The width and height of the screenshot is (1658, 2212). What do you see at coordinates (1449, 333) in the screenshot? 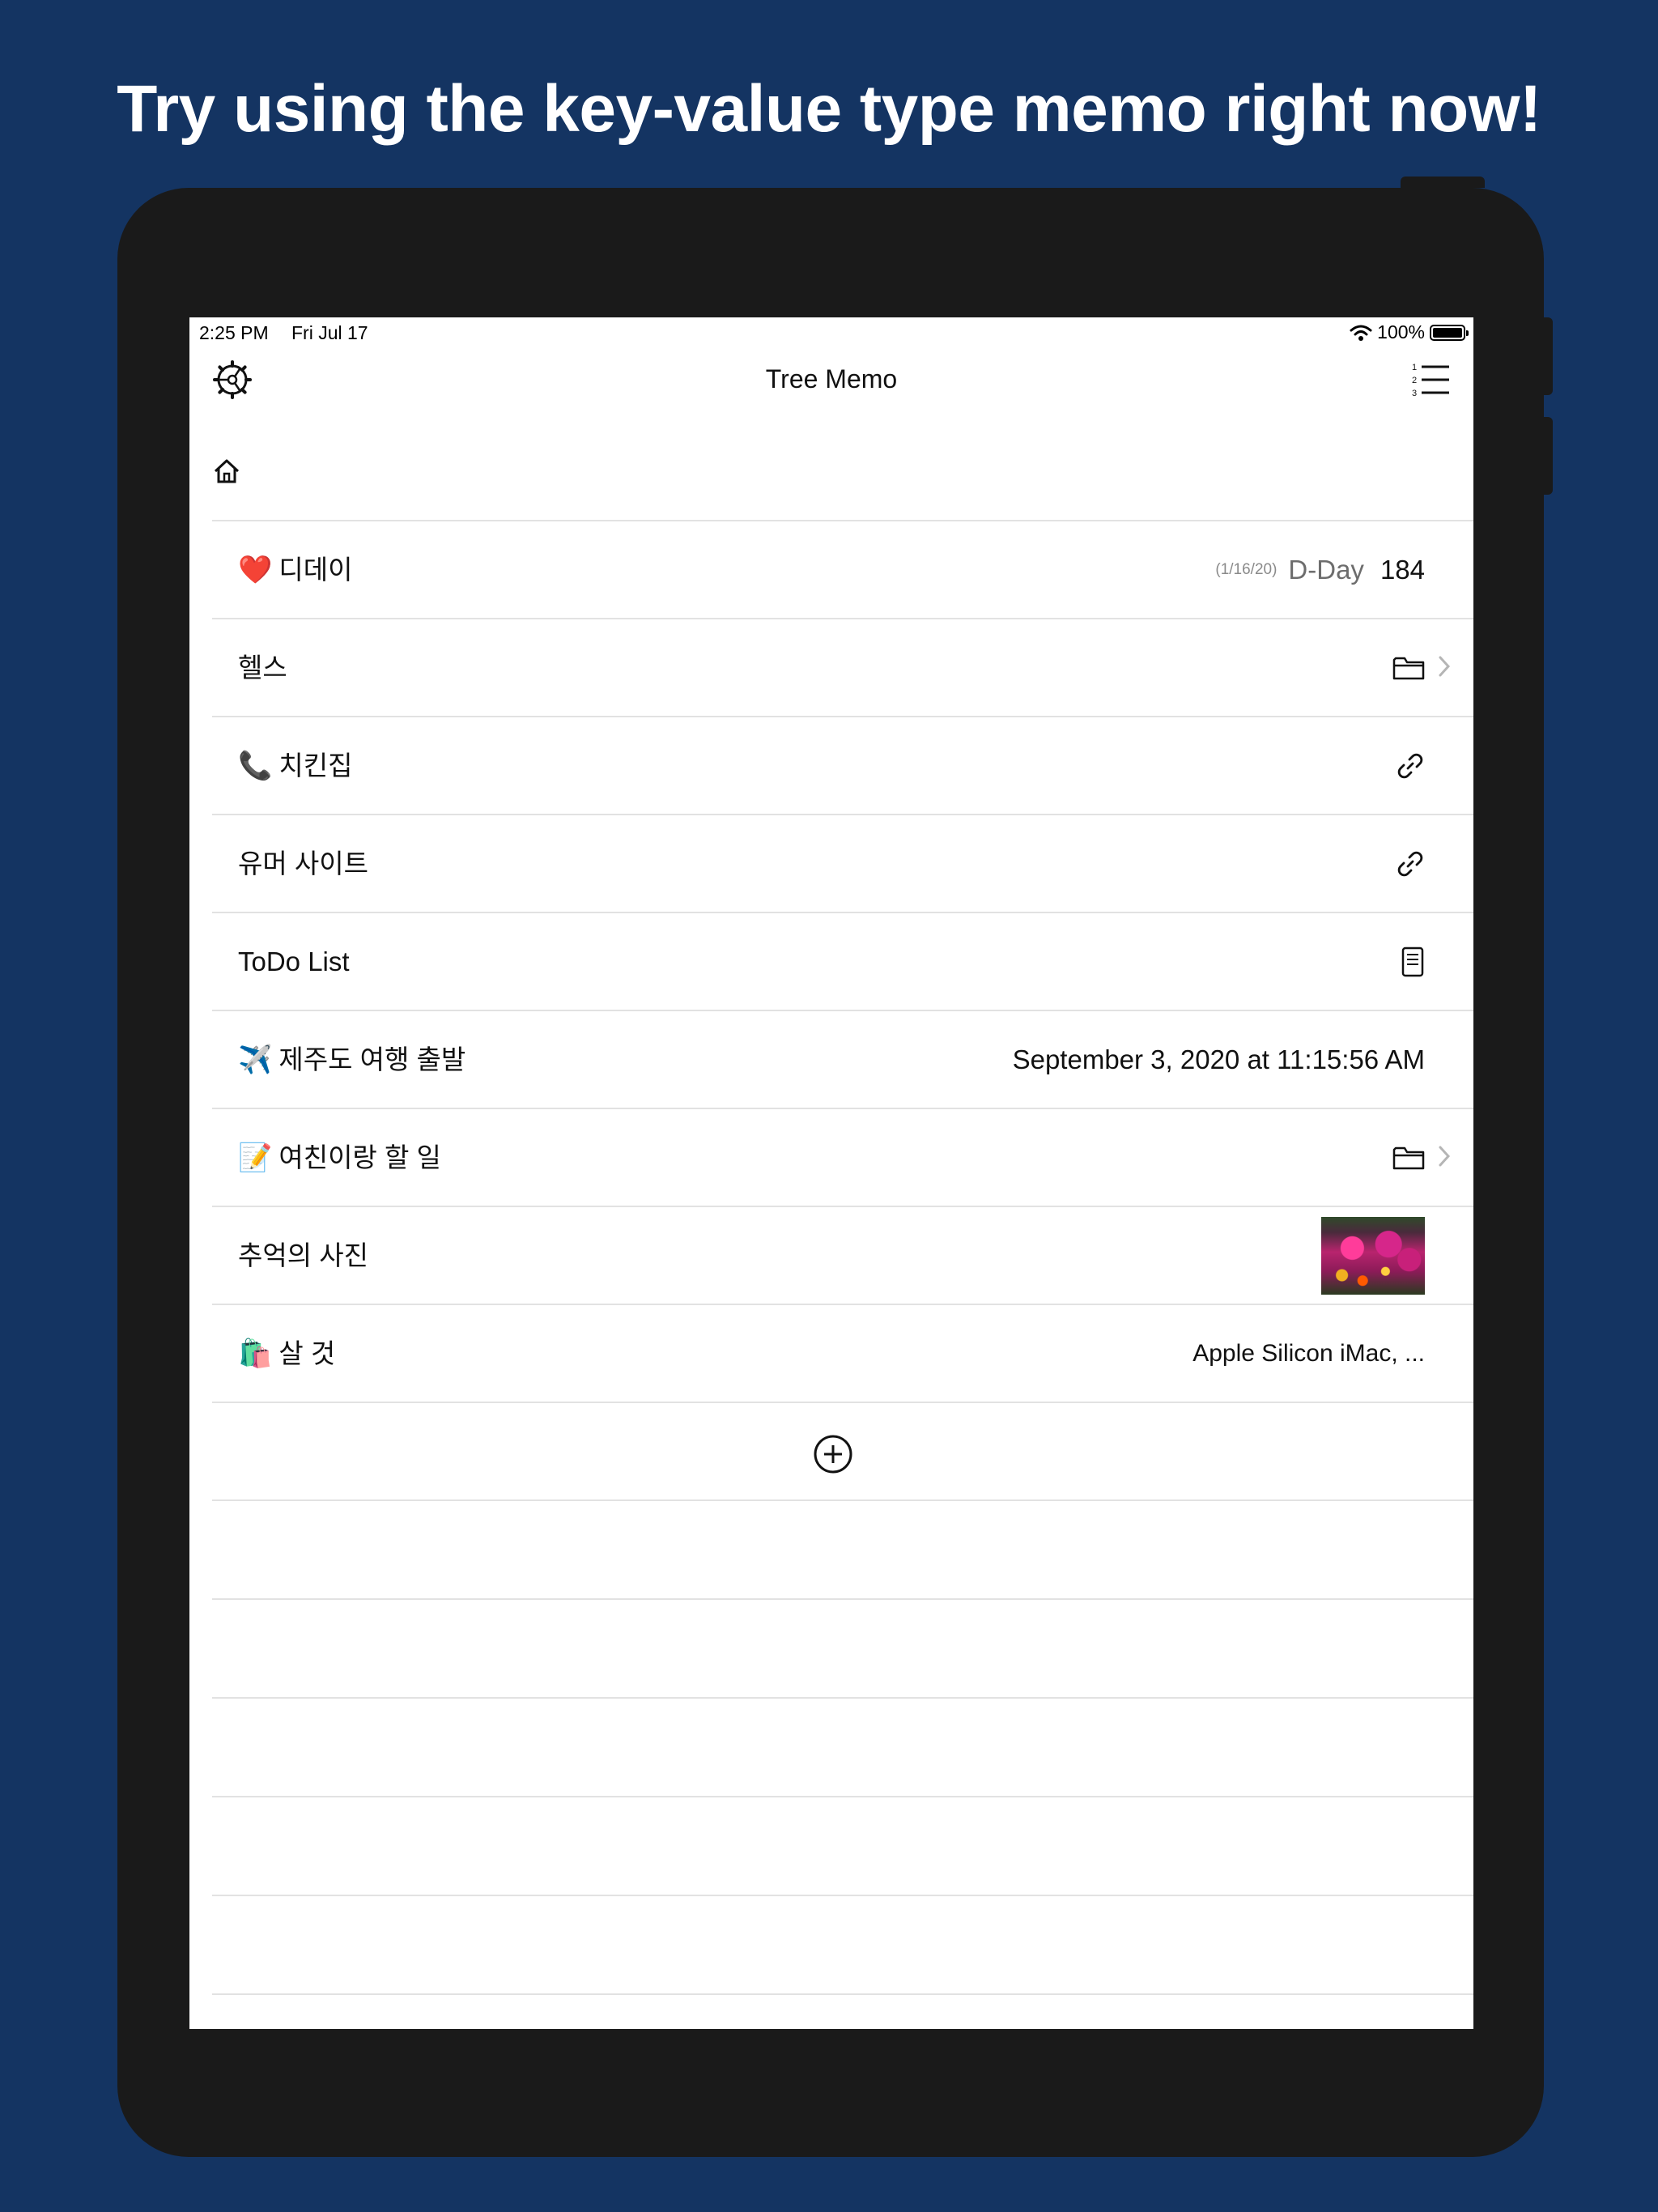
I see `battery-icon` at bounding box center [1449, 333].